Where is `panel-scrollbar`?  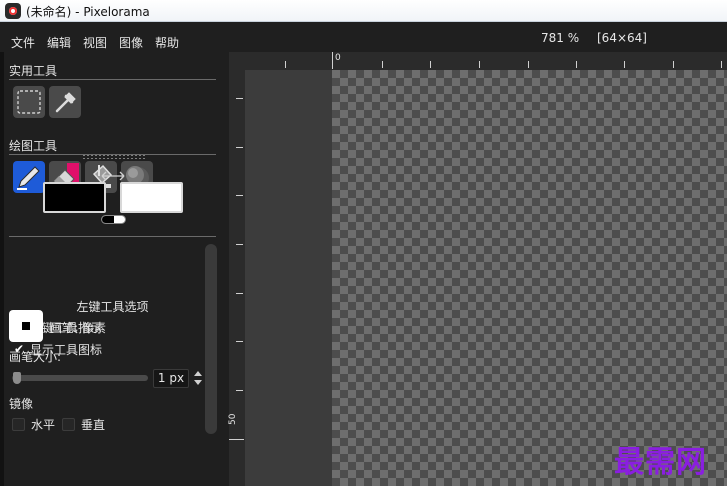
panel-scrollbar is located at coordinates (211, 339).